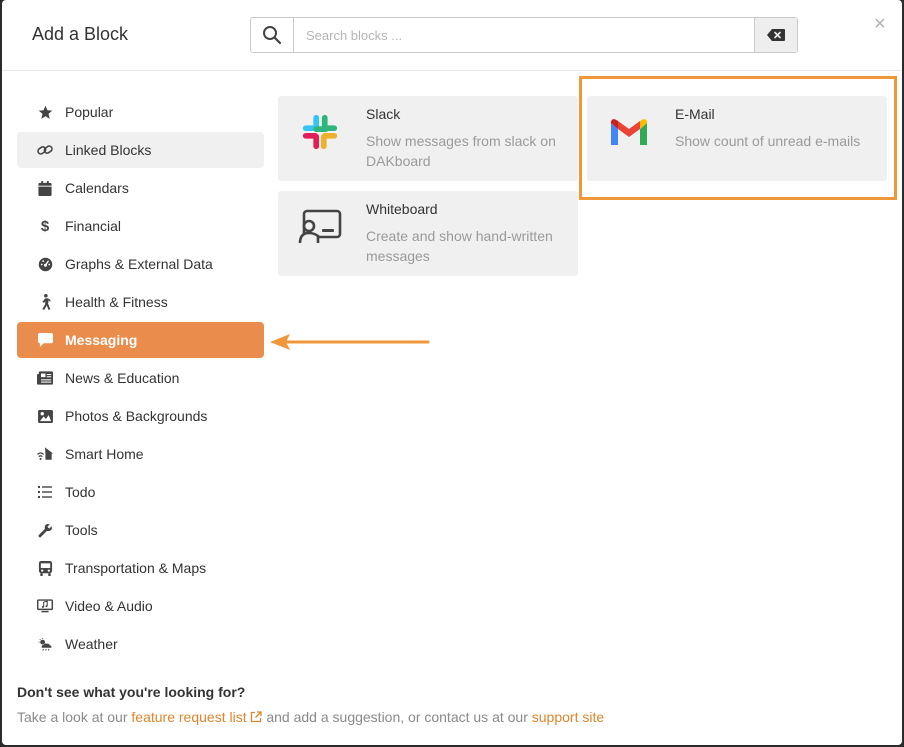 The image size is (904, 747). Describe the element at coordinates (140, 644) in the screenshot. I see `sidebar-item-weather: Weather` at that location.